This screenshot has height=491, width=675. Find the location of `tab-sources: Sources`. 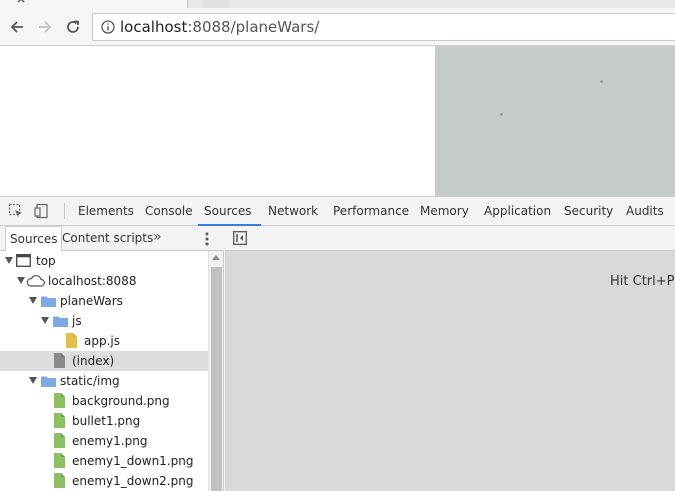

tab-sources: Sources is located at coordinates (230, 211).